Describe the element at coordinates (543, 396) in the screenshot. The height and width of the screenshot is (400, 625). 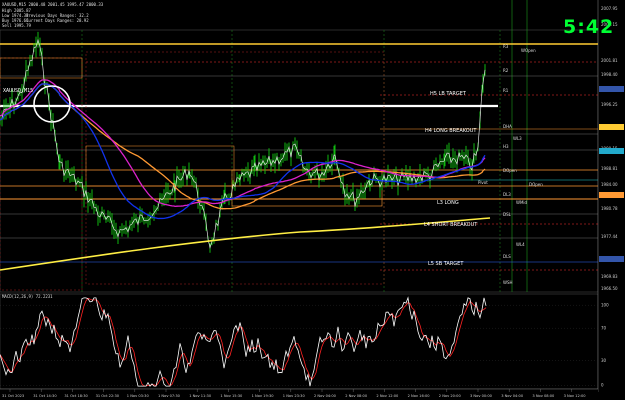
I see `time-tick-label: 3 Nov 08:00` at that location.